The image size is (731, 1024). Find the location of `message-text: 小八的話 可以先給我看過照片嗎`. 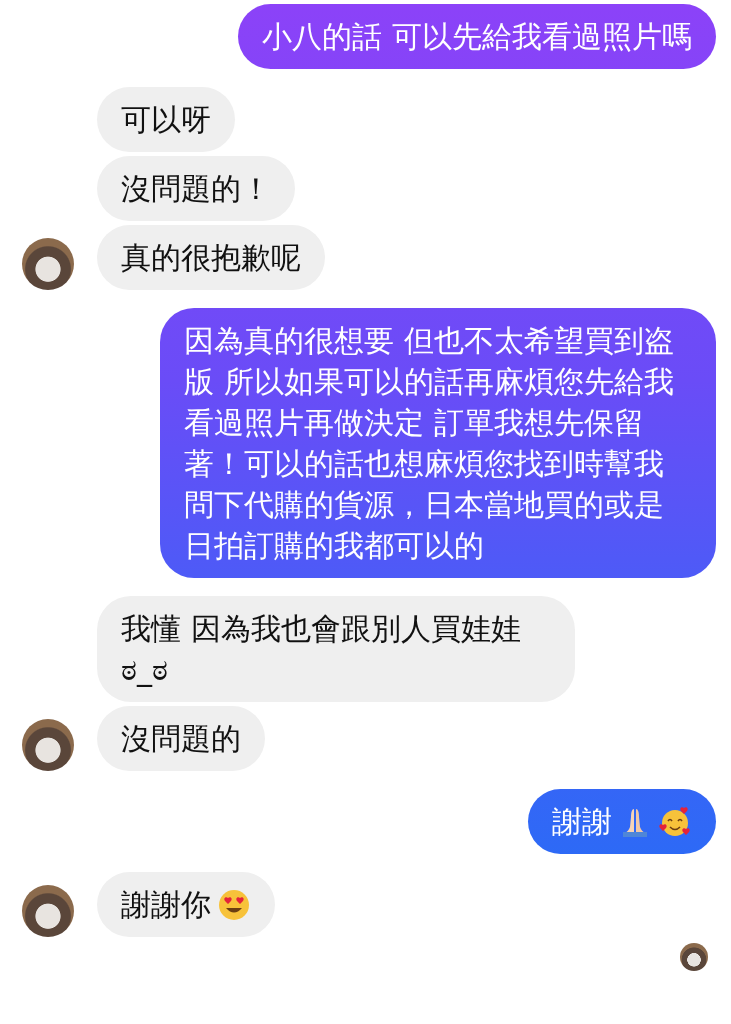

message-text: 小八的話 可以先給我看過照片嗎 is located at coordinates (477, 37).